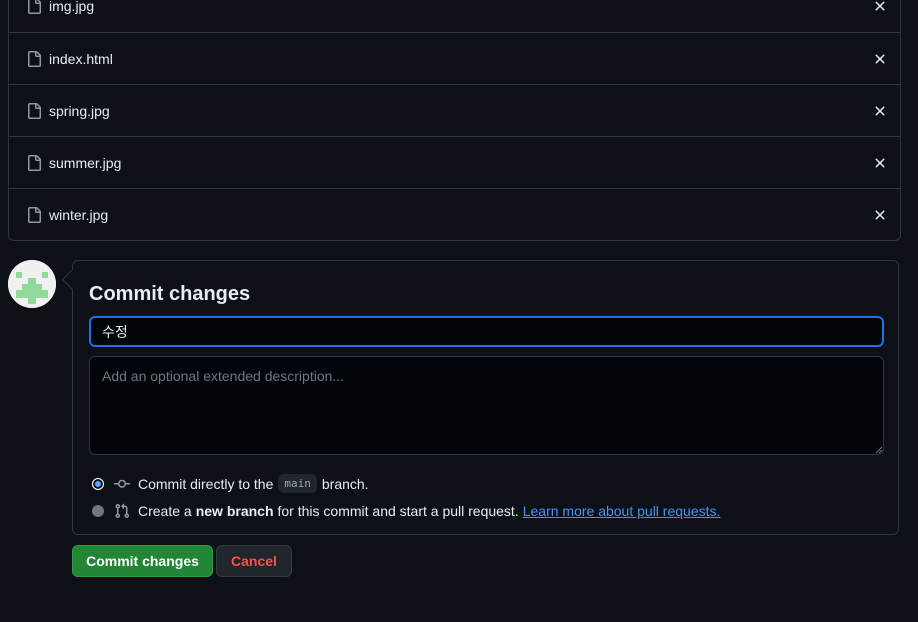  I want to click on avatar, so click(32, 284).